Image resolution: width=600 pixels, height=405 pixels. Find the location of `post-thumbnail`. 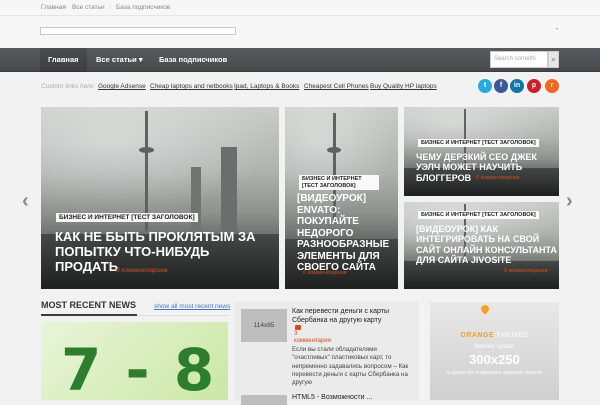

post-thumbnail is located at coordinates (264, 400).